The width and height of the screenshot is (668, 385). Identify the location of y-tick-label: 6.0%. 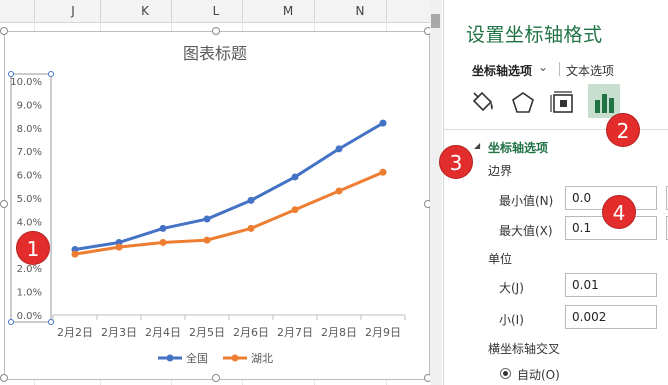
(29, 176).